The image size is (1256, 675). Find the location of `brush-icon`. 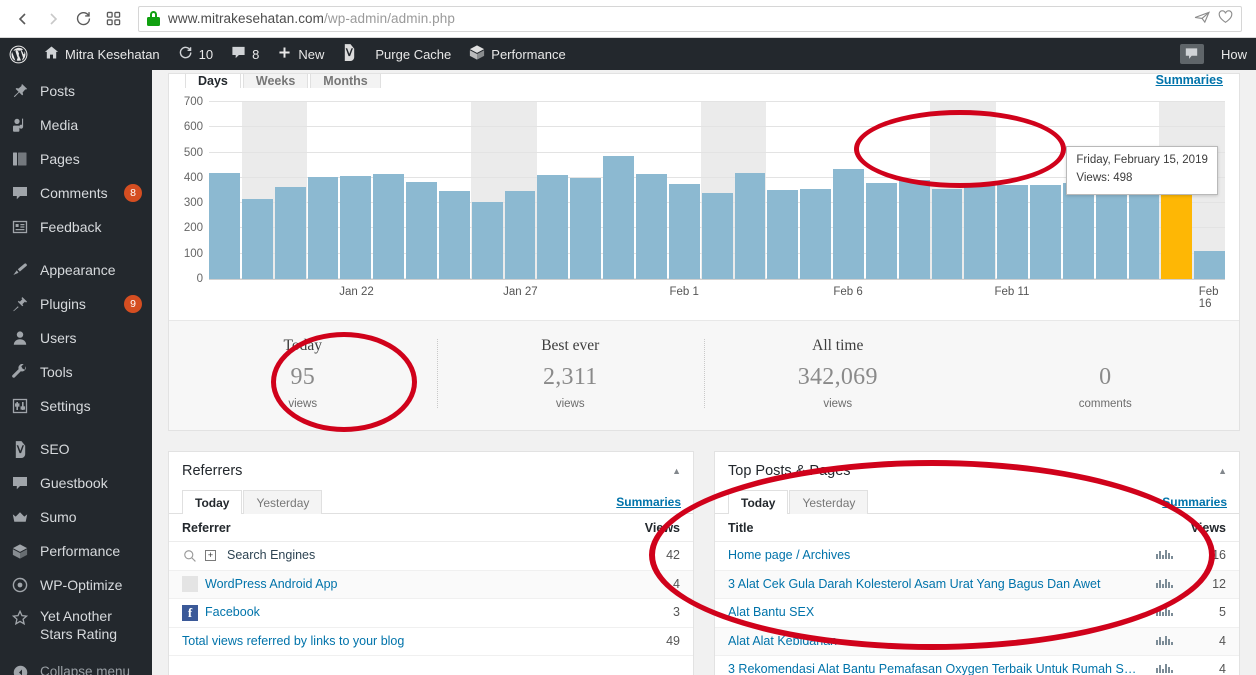

brush-icon is located at coordinates (20, 270).